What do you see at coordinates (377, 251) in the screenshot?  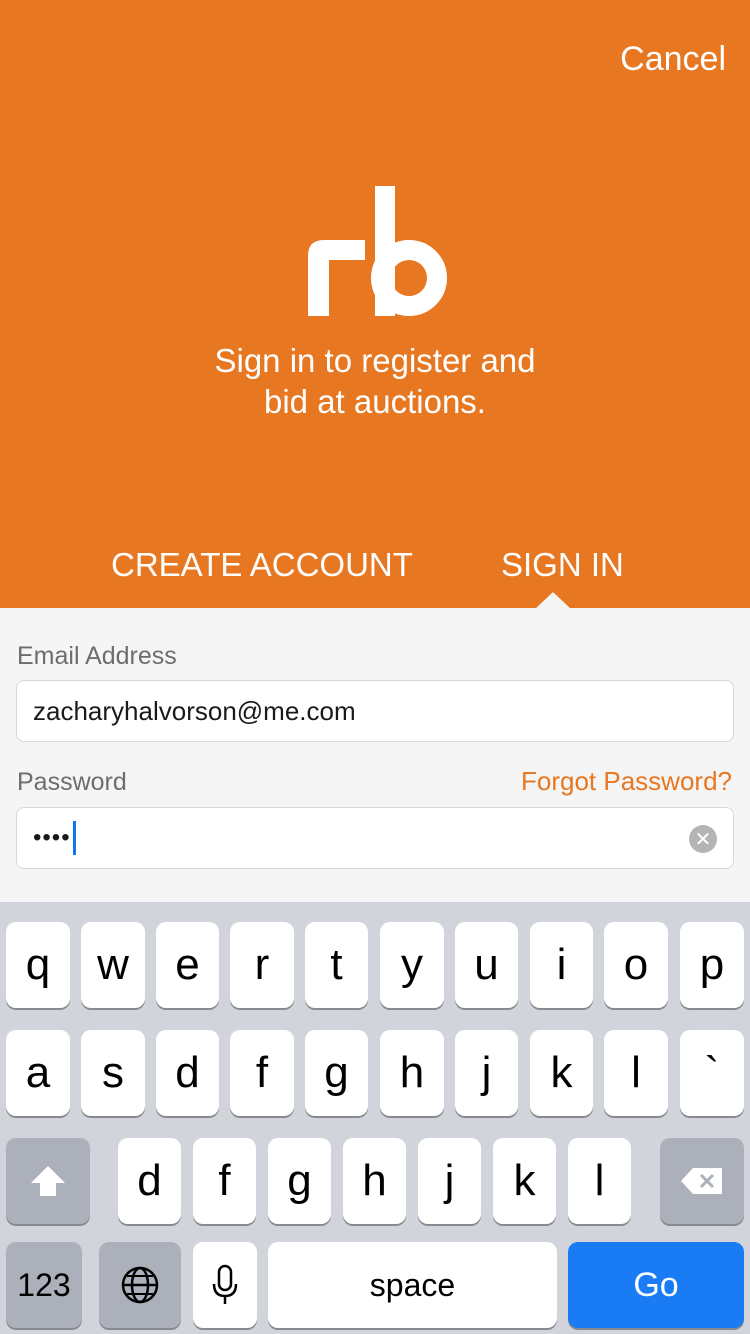 I see `rb-logo` at bounding box center [377, 251].